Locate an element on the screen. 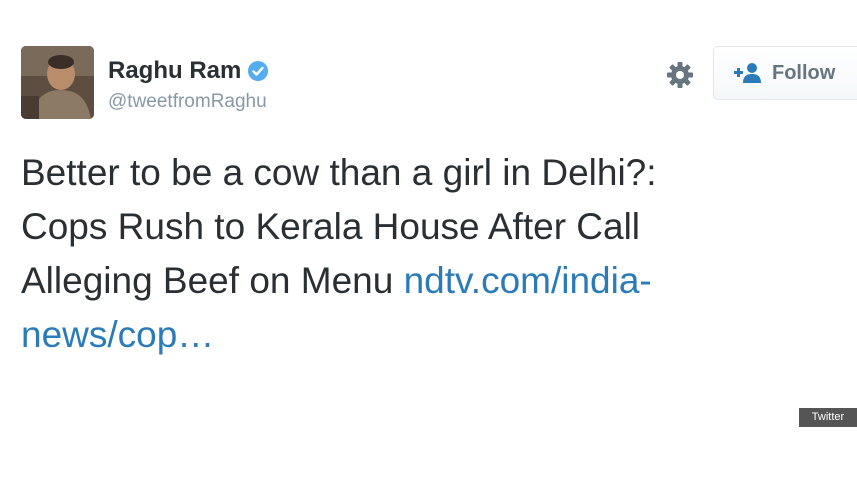 The image size is (857, 482). gear-icon is located at coordinates (680, 75).